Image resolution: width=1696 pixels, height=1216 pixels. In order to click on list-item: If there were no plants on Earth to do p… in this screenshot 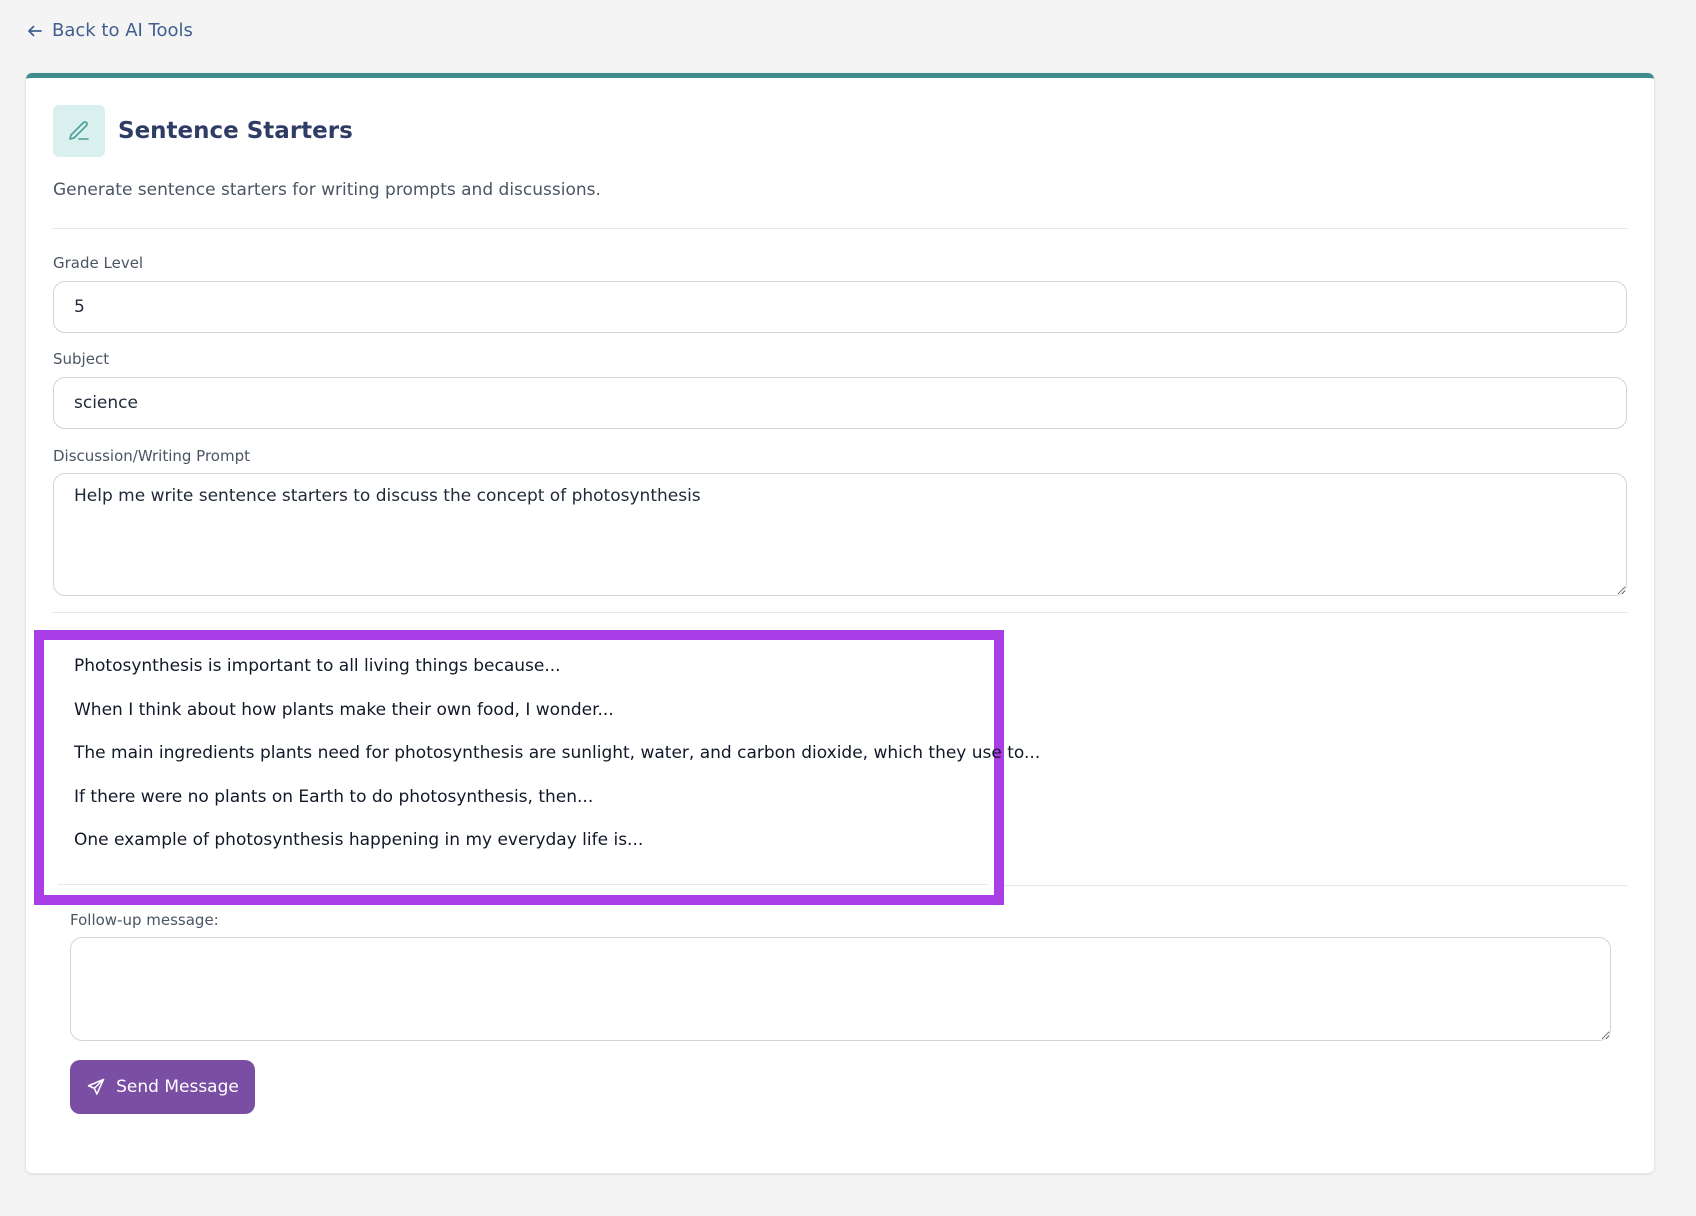, I will do `click(334, 796)`.